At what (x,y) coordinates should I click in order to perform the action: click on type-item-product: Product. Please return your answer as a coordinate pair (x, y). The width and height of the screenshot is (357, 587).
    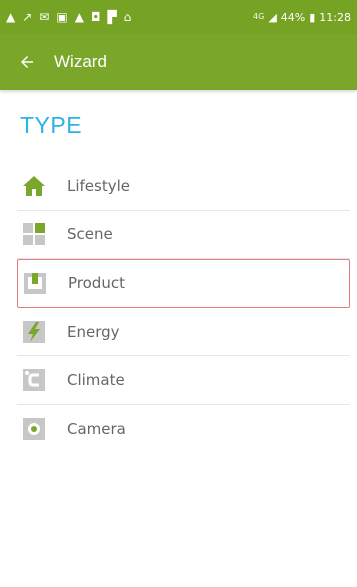
    Looking at the image, I should click on (183, 283).